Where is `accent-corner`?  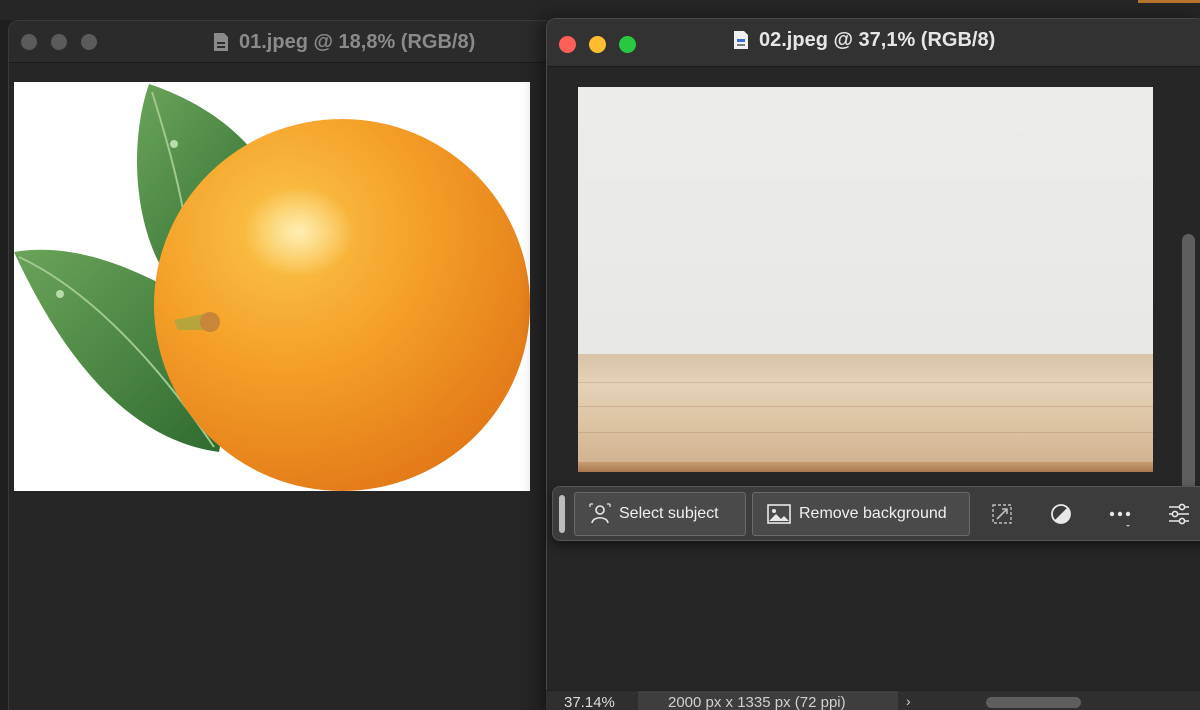 accent-corner is located at coordinates (1169, 1).